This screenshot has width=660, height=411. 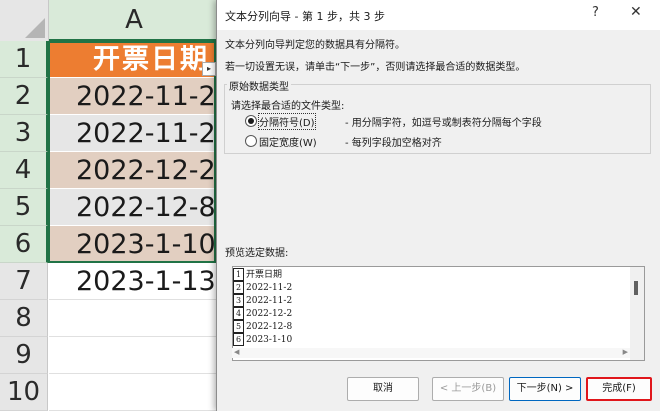 I want to click on preview-row: 2 2022-11-2, so click(x=262, y=287).